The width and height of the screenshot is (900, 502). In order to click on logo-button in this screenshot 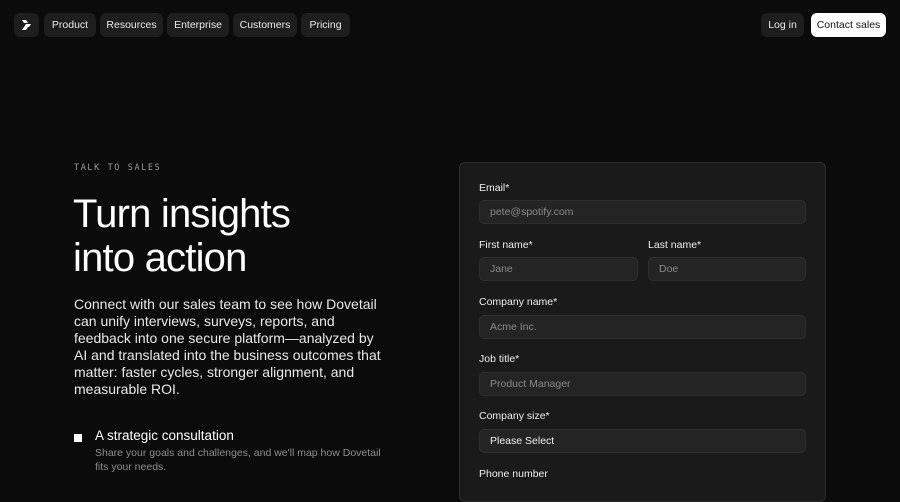, I will do `click(26, 25)`.